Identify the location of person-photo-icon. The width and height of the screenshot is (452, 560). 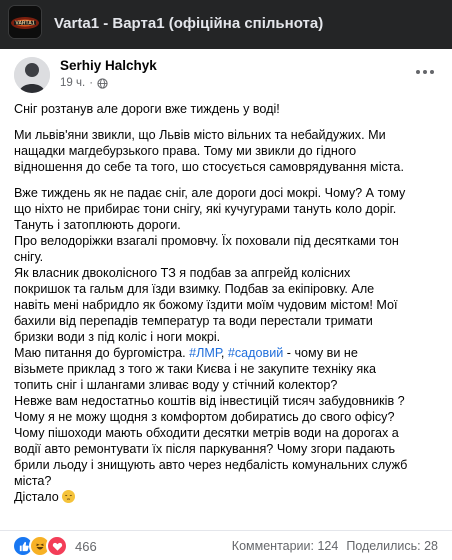
(32, 75).